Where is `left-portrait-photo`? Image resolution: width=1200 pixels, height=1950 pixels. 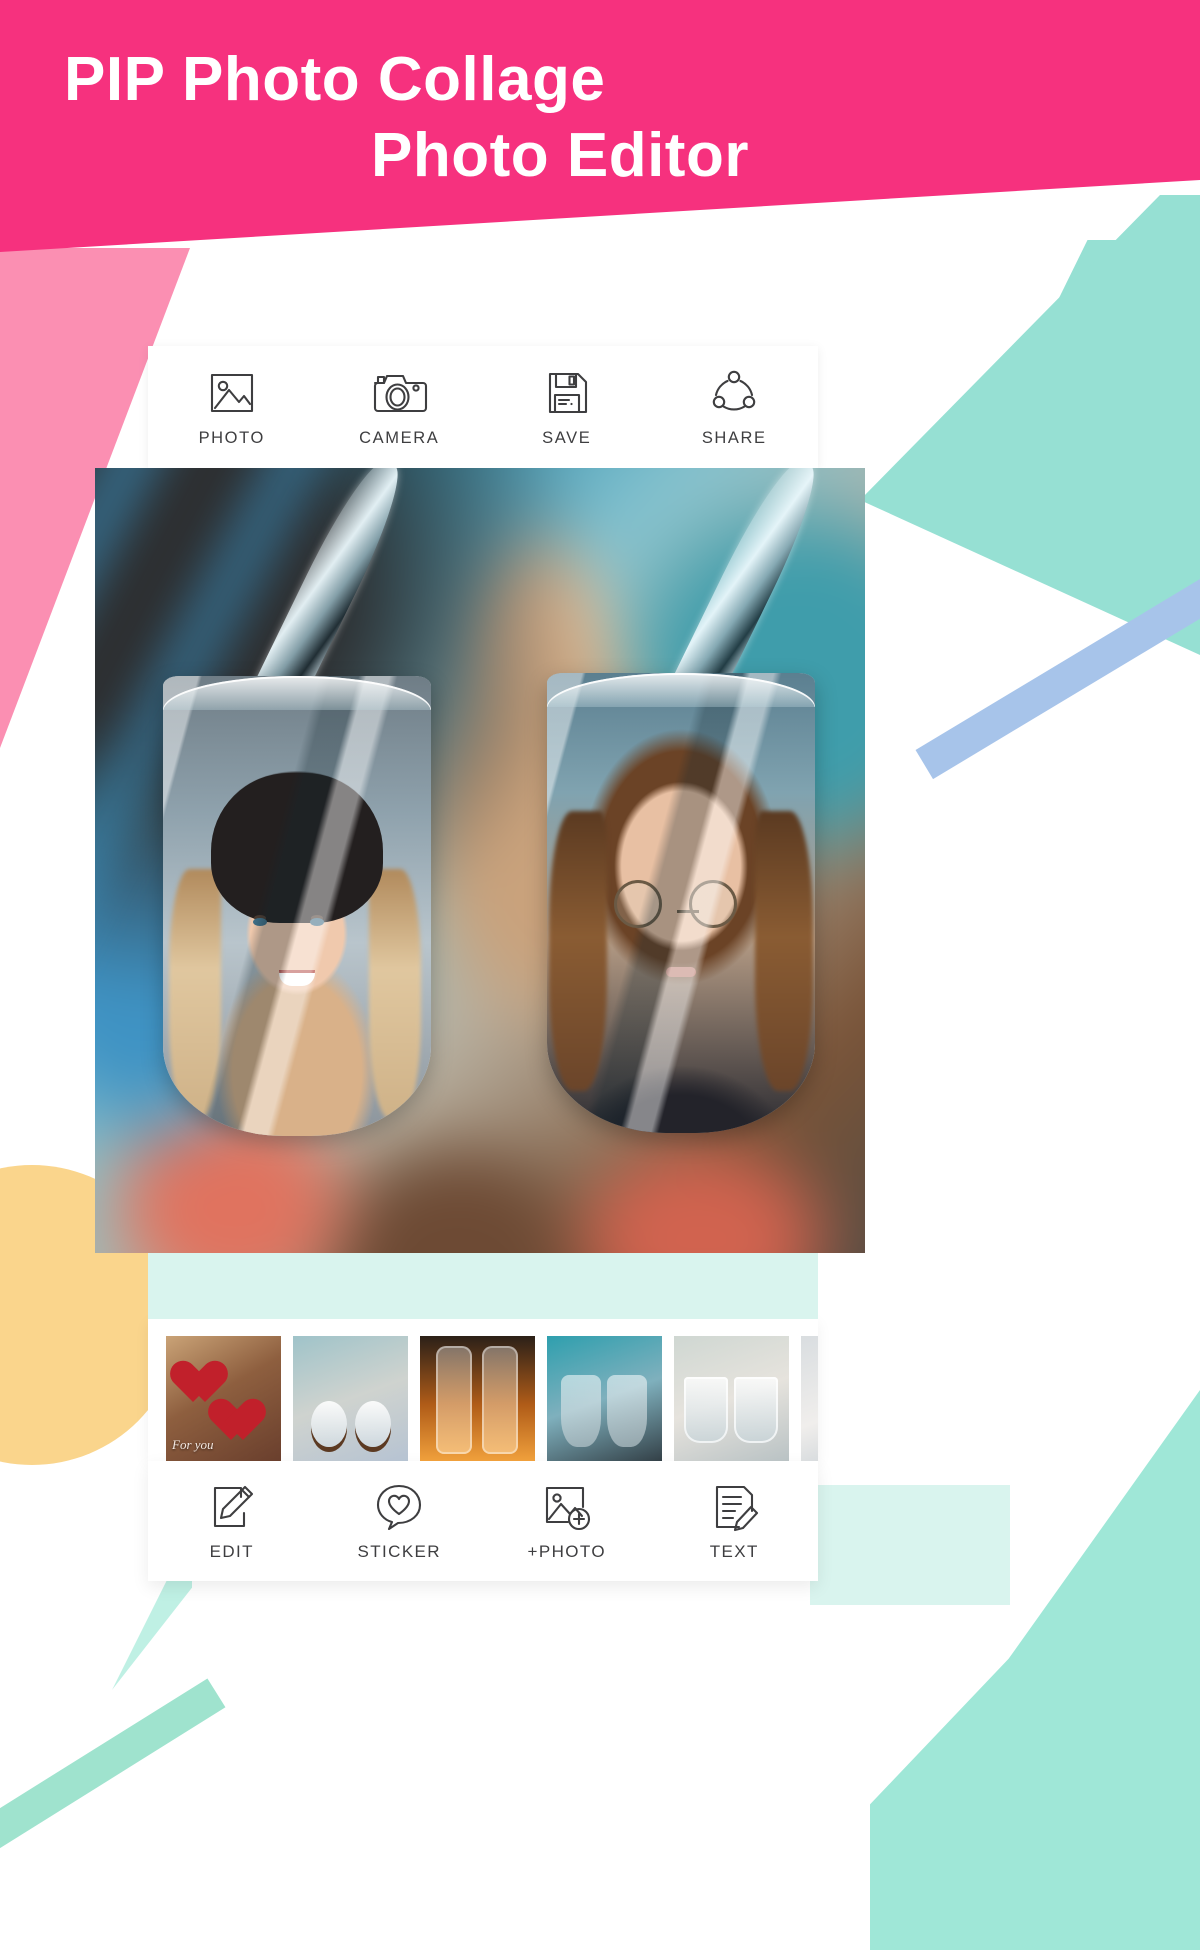 left-portrait-photo is located at coordinates (297, 906).